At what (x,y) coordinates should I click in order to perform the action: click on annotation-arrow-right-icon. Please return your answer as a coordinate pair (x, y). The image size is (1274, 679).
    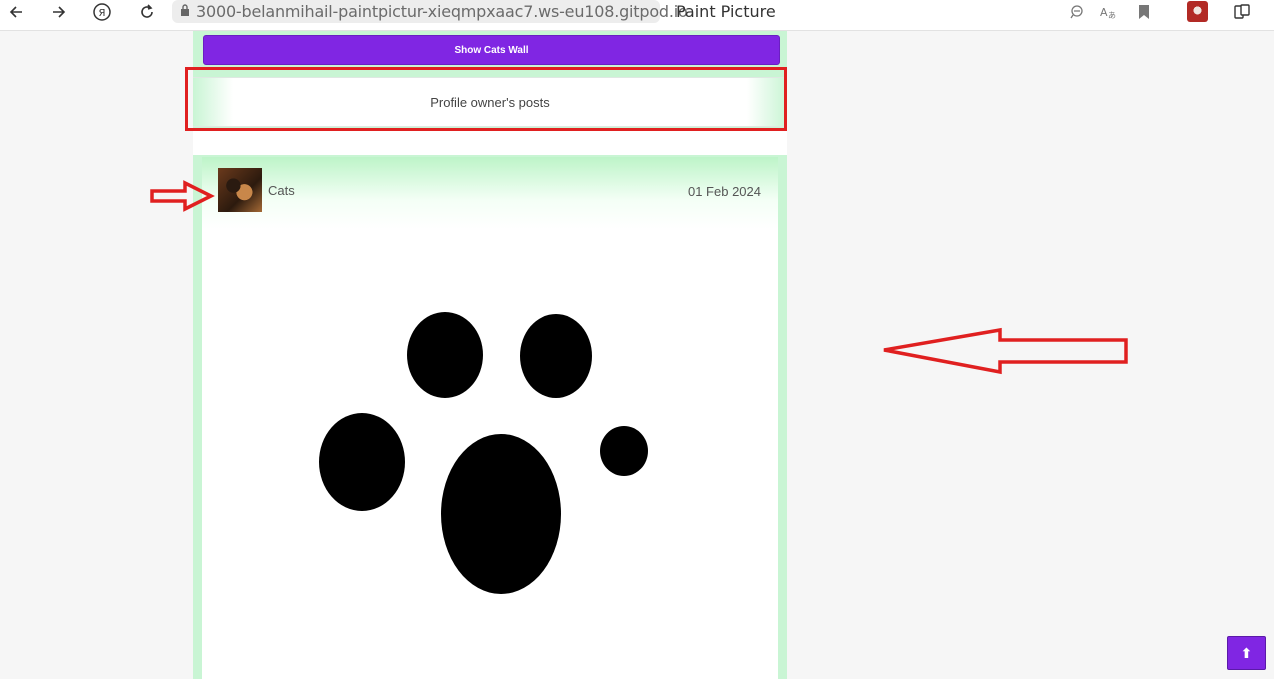
    Looking at the image, I should click on (182, 196).